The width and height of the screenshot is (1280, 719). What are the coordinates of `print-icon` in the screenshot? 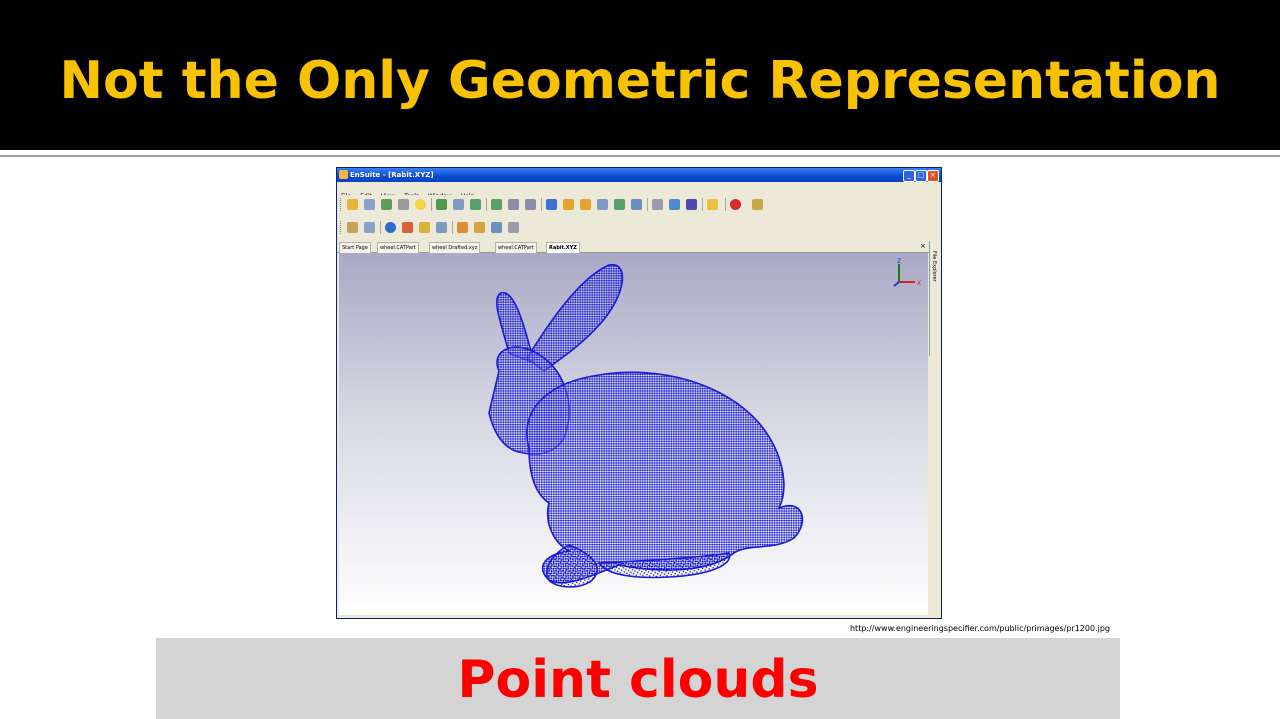 It's located at (403, 204).